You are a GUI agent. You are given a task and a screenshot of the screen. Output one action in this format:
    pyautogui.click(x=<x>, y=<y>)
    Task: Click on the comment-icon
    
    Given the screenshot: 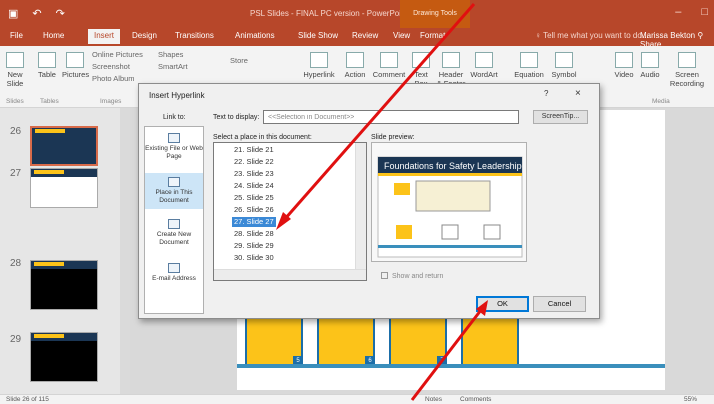 What is the action you would take?
    pyautogui.click(x=389, y=60)
    